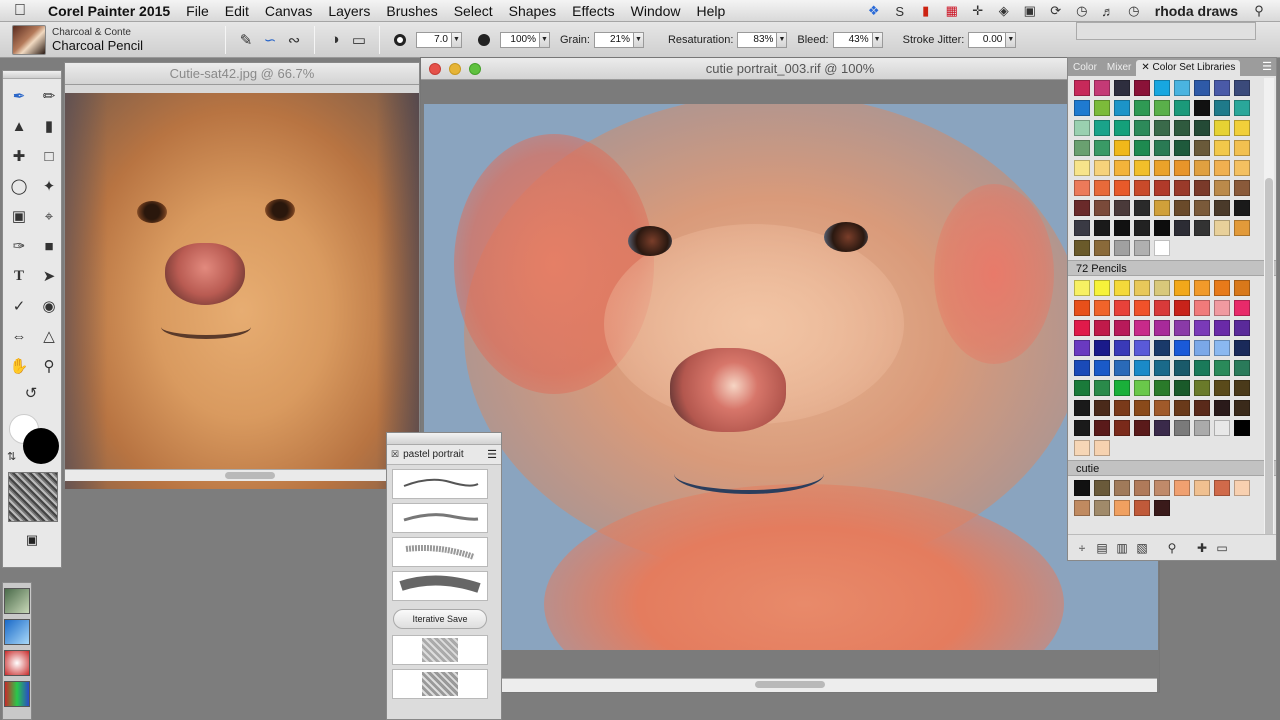 The image size is (1280, 720). Describe the element at coordinates (19, 306) in the screenshot. I see `cloner-tool-icon: ✓` at that location.